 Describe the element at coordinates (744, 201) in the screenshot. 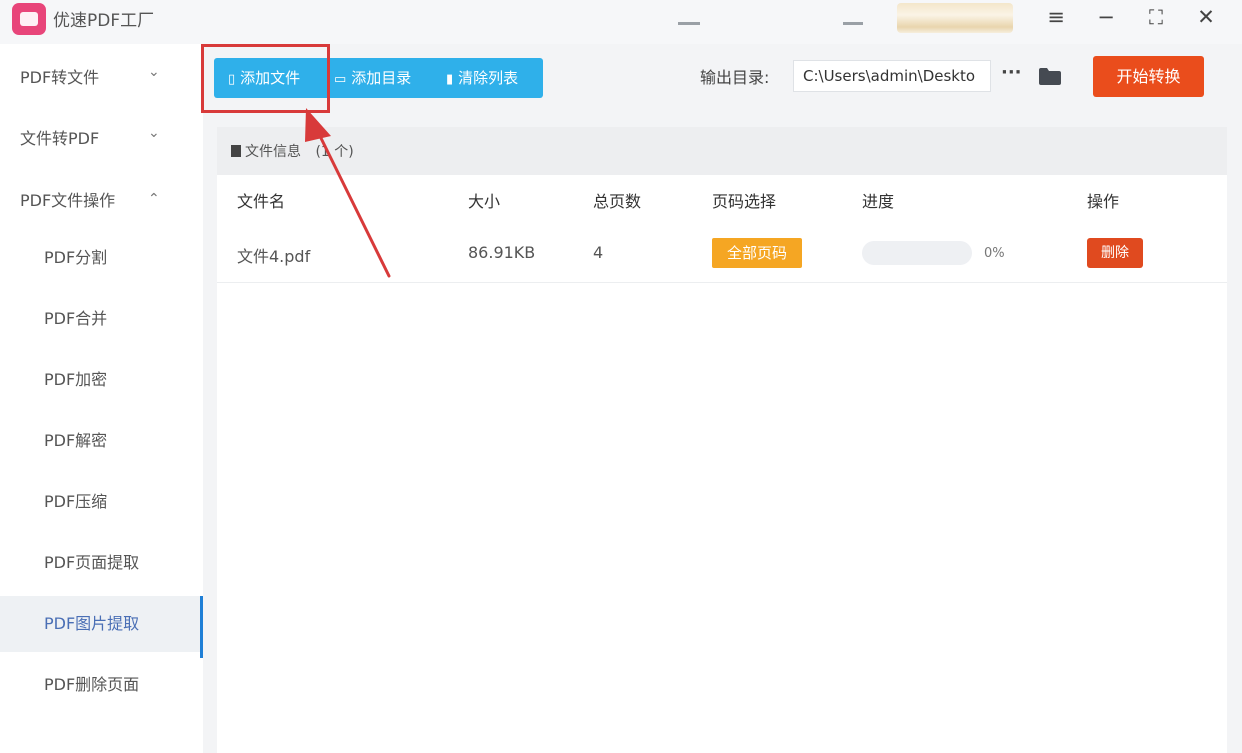

I see `column-header-page-select: 页码选择` at that location.